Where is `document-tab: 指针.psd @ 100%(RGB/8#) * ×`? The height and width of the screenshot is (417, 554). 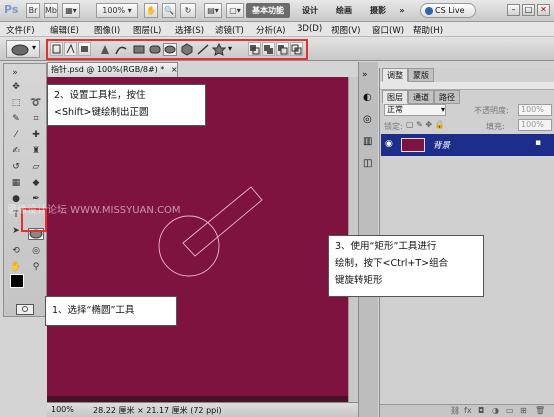 document-tab: 指针.psd @ 100%(RGB/8#) * × is located at coordinates (112, 69).